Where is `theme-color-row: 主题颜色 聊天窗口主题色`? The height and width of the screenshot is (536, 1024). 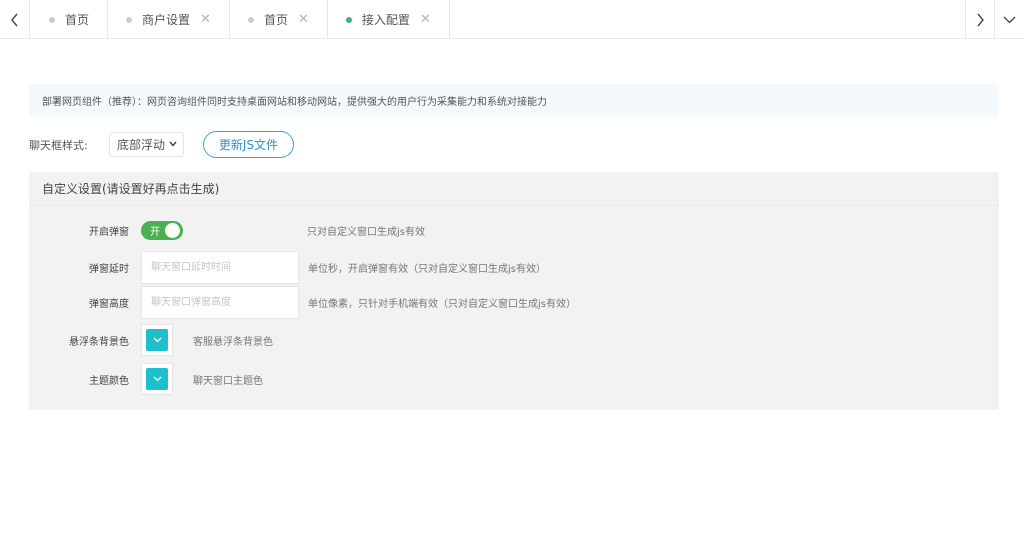
theme-color-row: 主题颜色 聊天窗口主题色 is located at coordinates (146, 379).